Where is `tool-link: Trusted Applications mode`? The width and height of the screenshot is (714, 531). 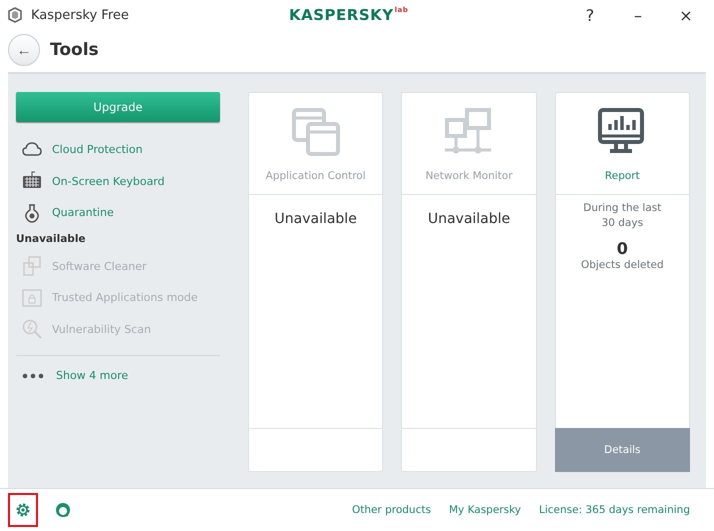
tool-link: Trusted Applications mode is located at coordinates (125, 297).